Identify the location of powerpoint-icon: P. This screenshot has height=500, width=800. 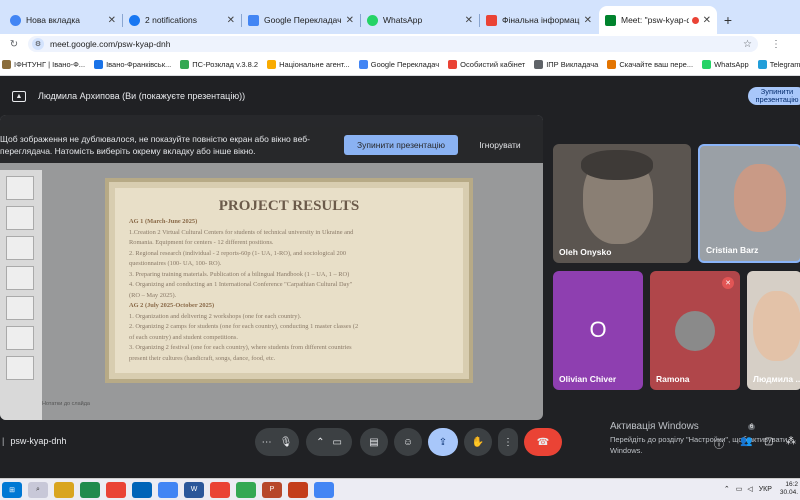
(272, 489).